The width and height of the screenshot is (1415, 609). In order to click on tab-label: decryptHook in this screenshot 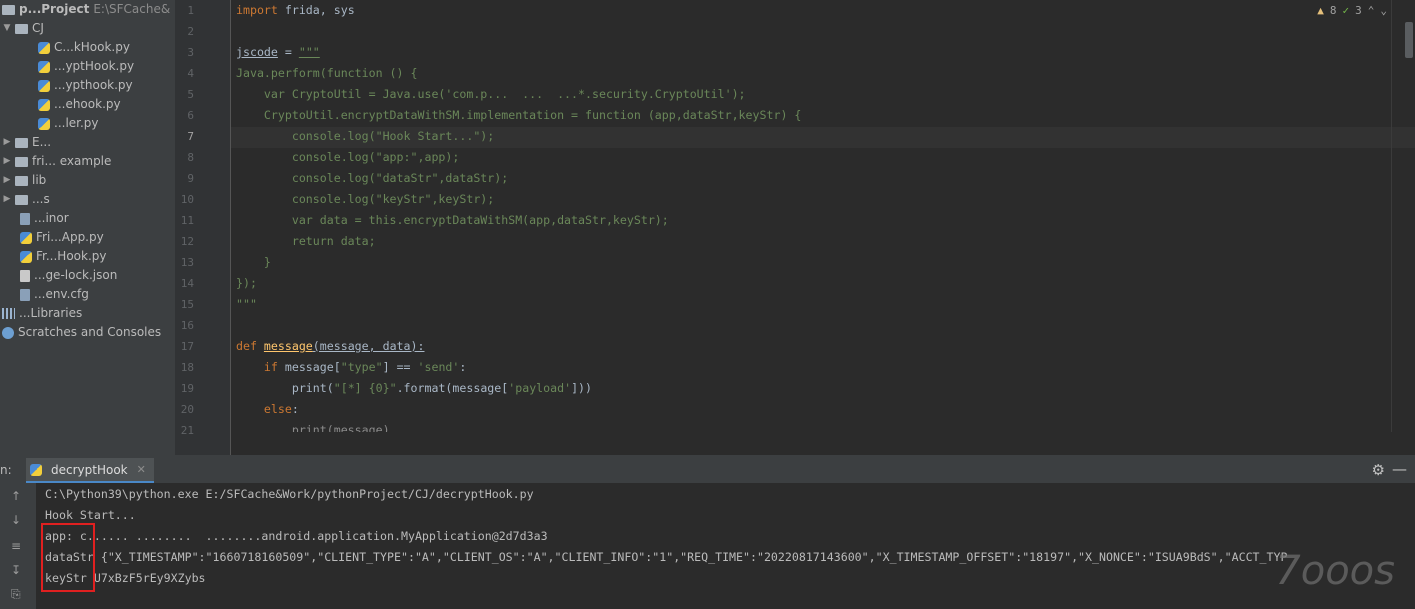, I will do `click(89, 469)`.